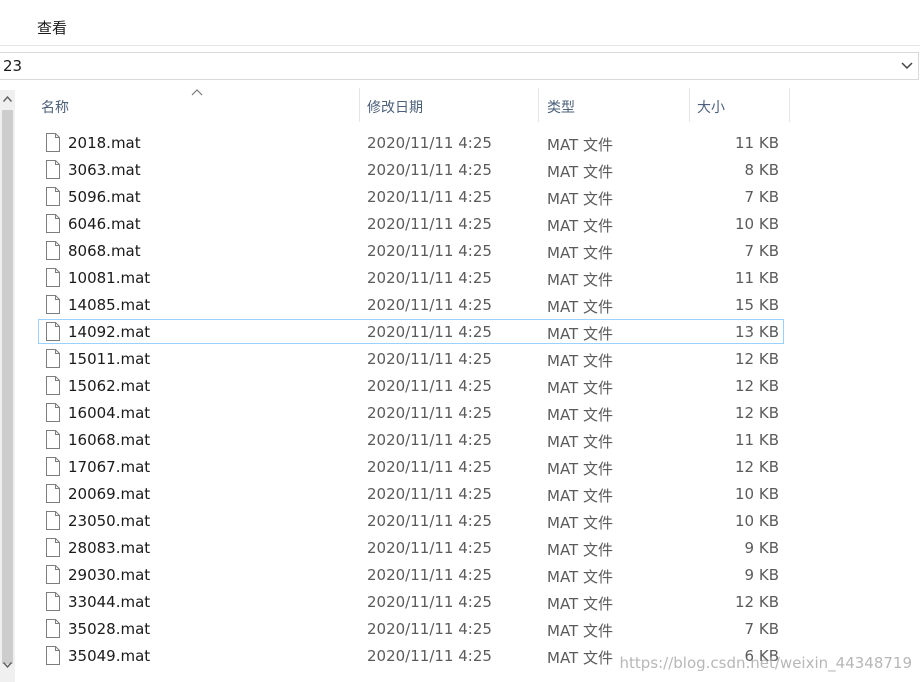 The height and width of the screenshot is (682, 920). I want to click on file-size: 15 KB, so click(757, 305).